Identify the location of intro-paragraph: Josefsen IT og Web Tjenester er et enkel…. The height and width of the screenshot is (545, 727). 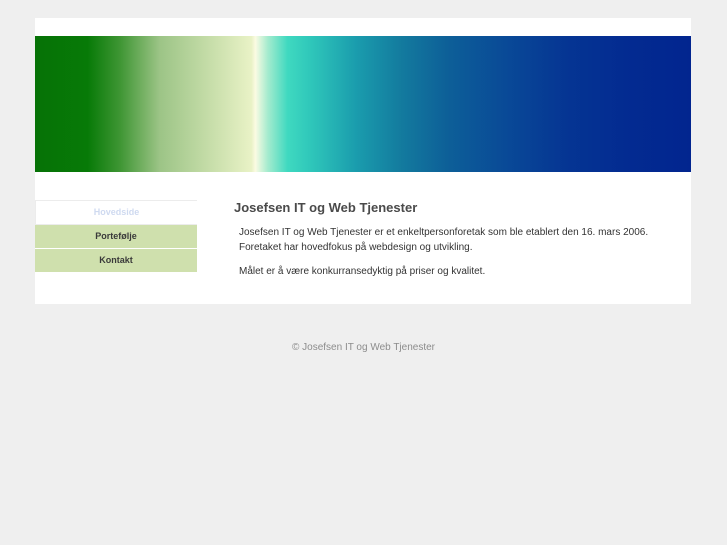
(444, 240).